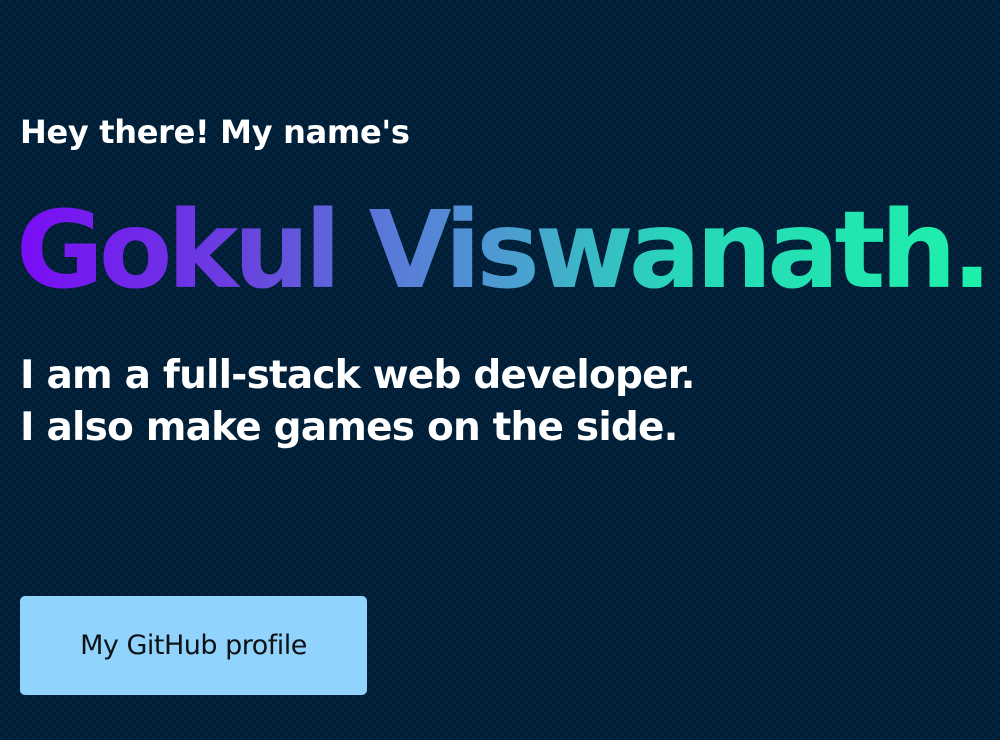 The image size is (1000, 740). What do you see at coordinates (357, 375) in the screenshot?
I see `tagline-line-1: I am a full-stack web developer.` at bounding box center [357, 375].